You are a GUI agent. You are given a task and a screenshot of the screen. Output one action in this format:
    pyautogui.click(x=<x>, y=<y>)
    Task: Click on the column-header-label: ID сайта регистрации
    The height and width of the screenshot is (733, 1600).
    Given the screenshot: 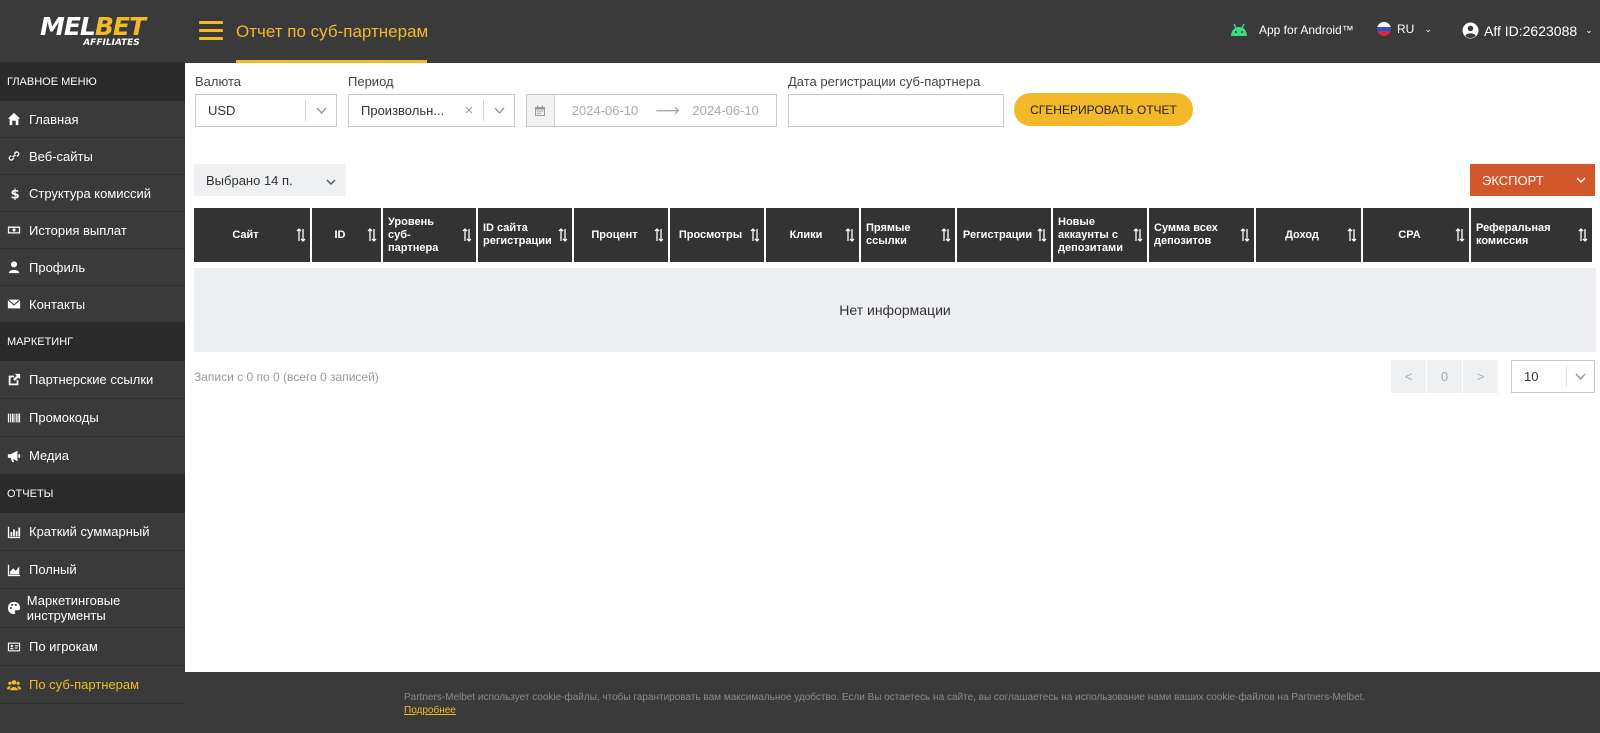 What is the action you would take?
    pyautogui.click(x=517, y=234)
    